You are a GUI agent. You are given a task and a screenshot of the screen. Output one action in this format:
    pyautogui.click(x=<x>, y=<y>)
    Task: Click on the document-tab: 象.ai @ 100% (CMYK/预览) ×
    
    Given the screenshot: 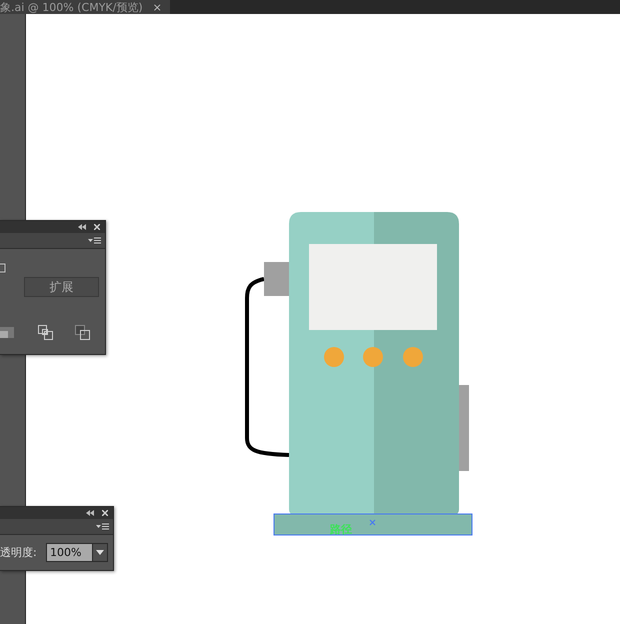 What is the action you would take?
    pyautogui.click(x=85, y=7)
    